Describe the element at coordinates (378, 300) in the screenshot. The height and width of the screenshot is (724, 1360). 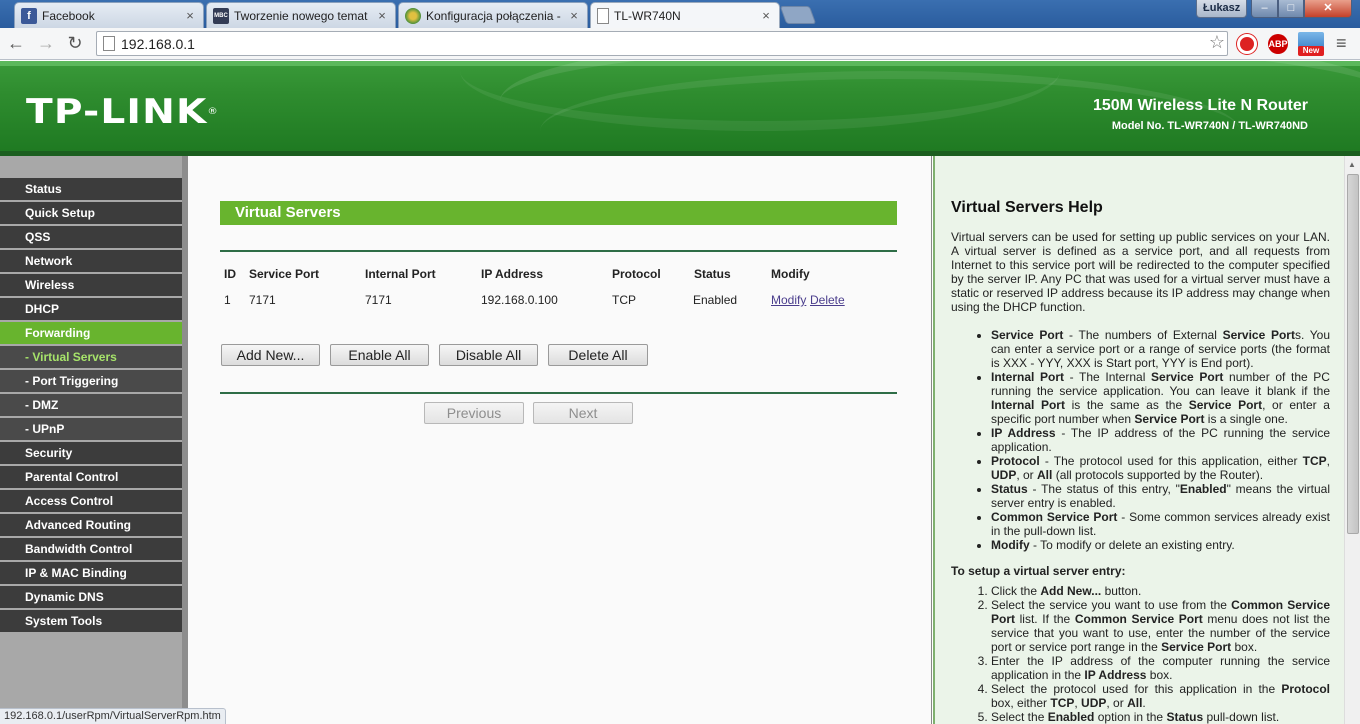
I see `cell-internal-port: 7171` at that location.